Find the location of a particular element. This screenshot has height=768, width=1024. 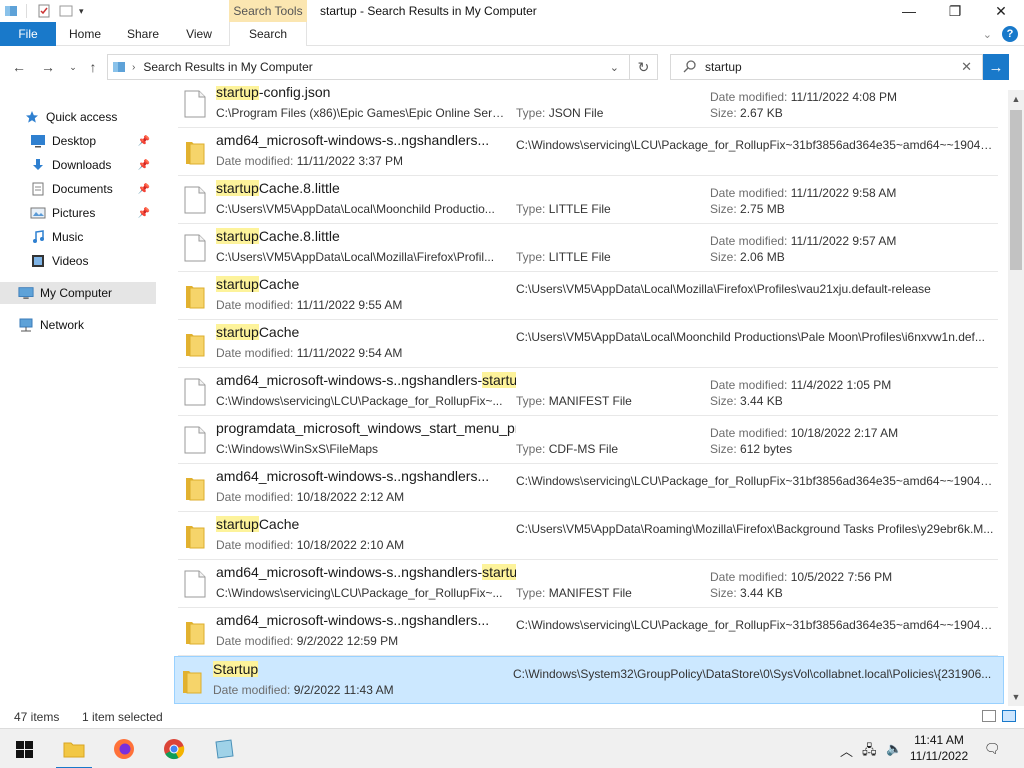

date-value: 9/2/2022 11:43 AM is located at coordinates (343, 690).